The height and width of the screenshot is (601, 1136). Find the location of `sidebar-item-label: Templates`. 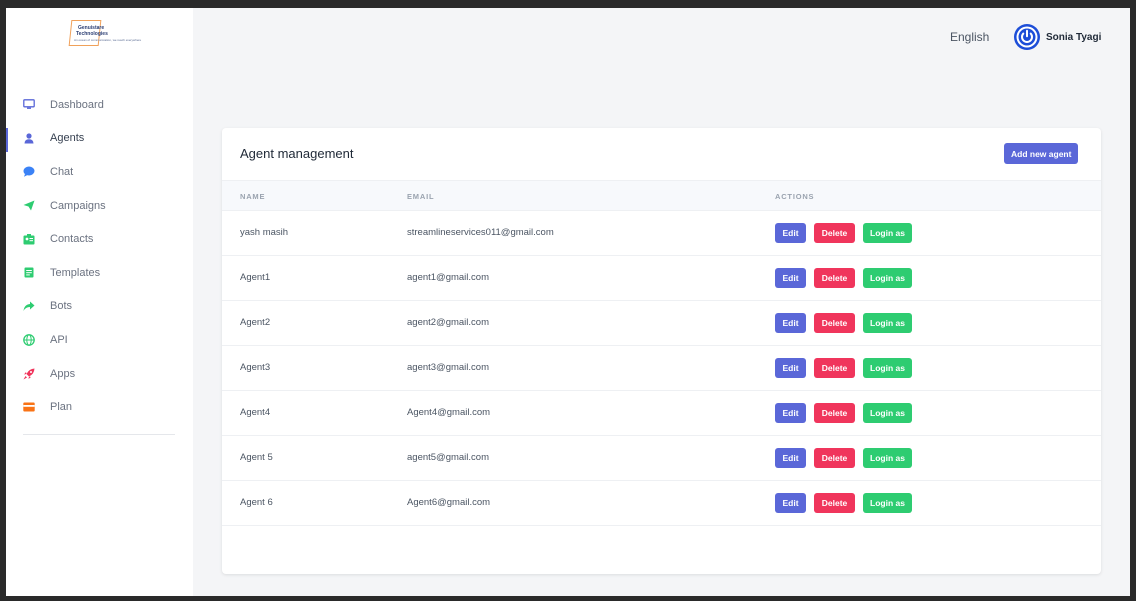

sidebar-item-label: Templates is located at coordinates (75, 272).